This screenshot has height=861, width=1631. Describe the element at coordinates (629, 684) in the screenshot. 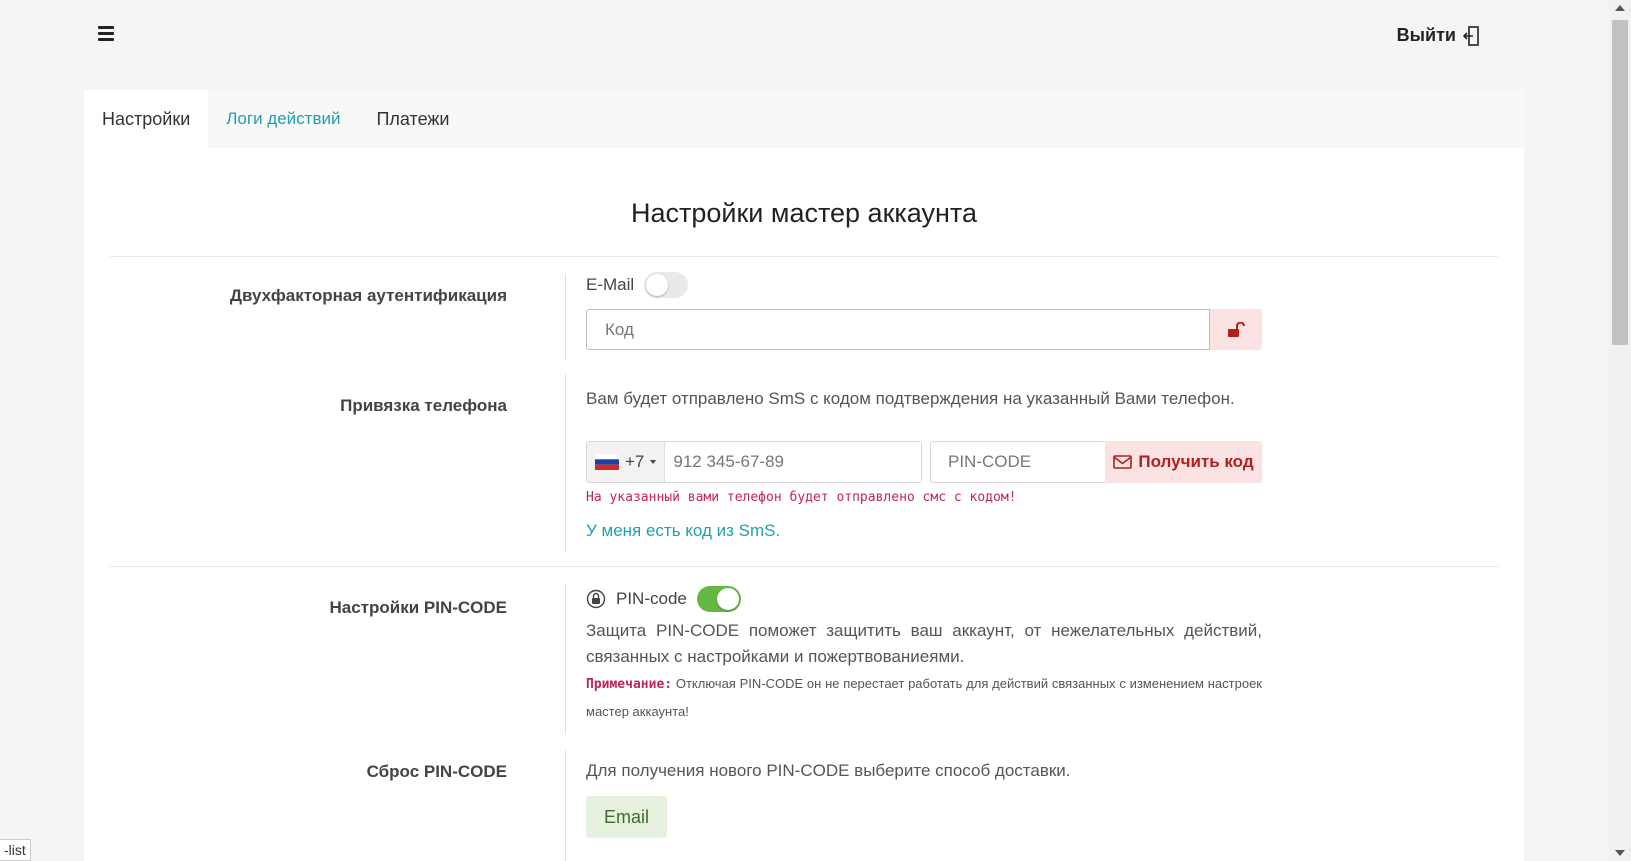

I see `pin-note-prefix: Примечание:` at that location.